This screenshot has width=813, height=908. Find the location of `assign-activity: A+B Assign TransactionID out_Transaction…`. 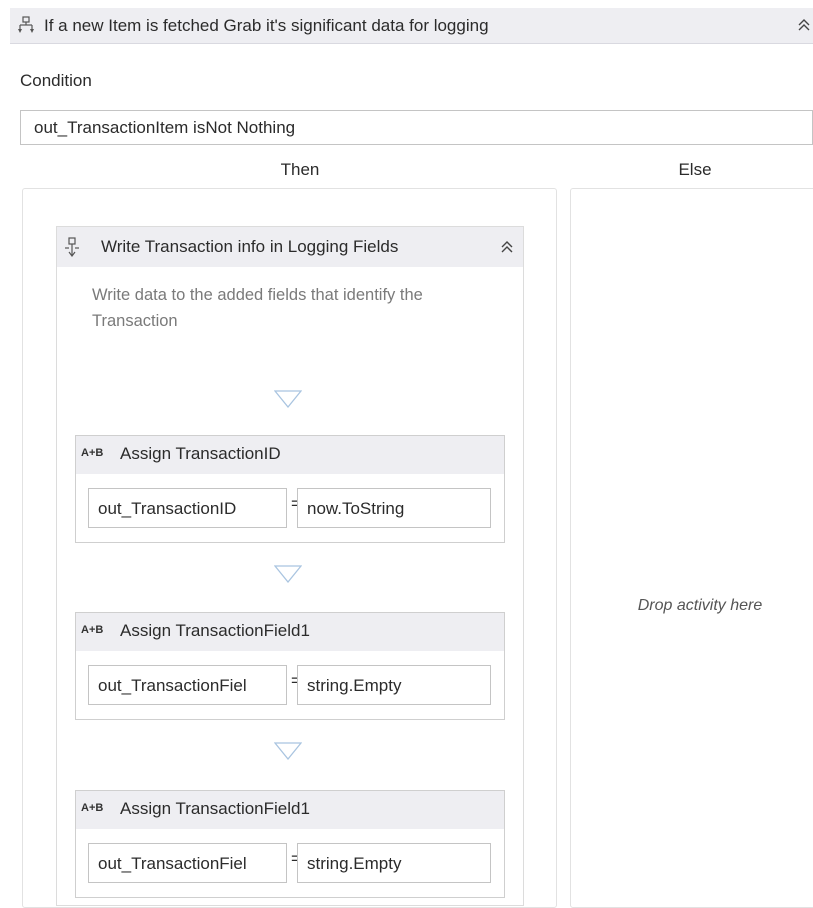

assign-activity: A+B Assign TransactionID out_Transaction… is located at coordinates (290, 489).